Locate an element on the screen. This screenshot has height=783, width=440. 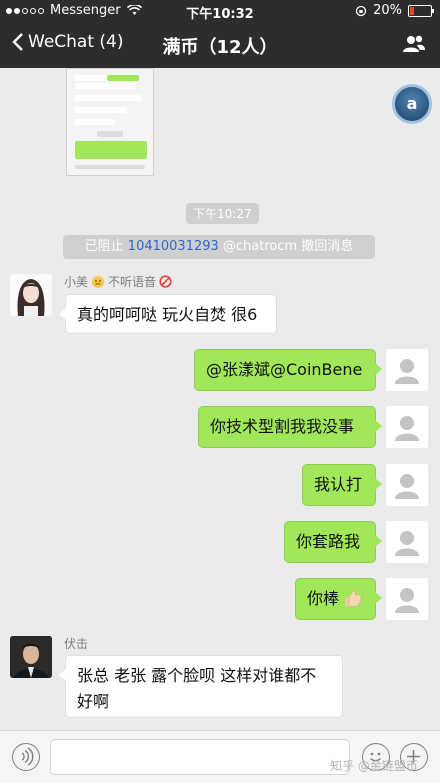
message-bubble: 你棒 is located at coordinates (338, 599).